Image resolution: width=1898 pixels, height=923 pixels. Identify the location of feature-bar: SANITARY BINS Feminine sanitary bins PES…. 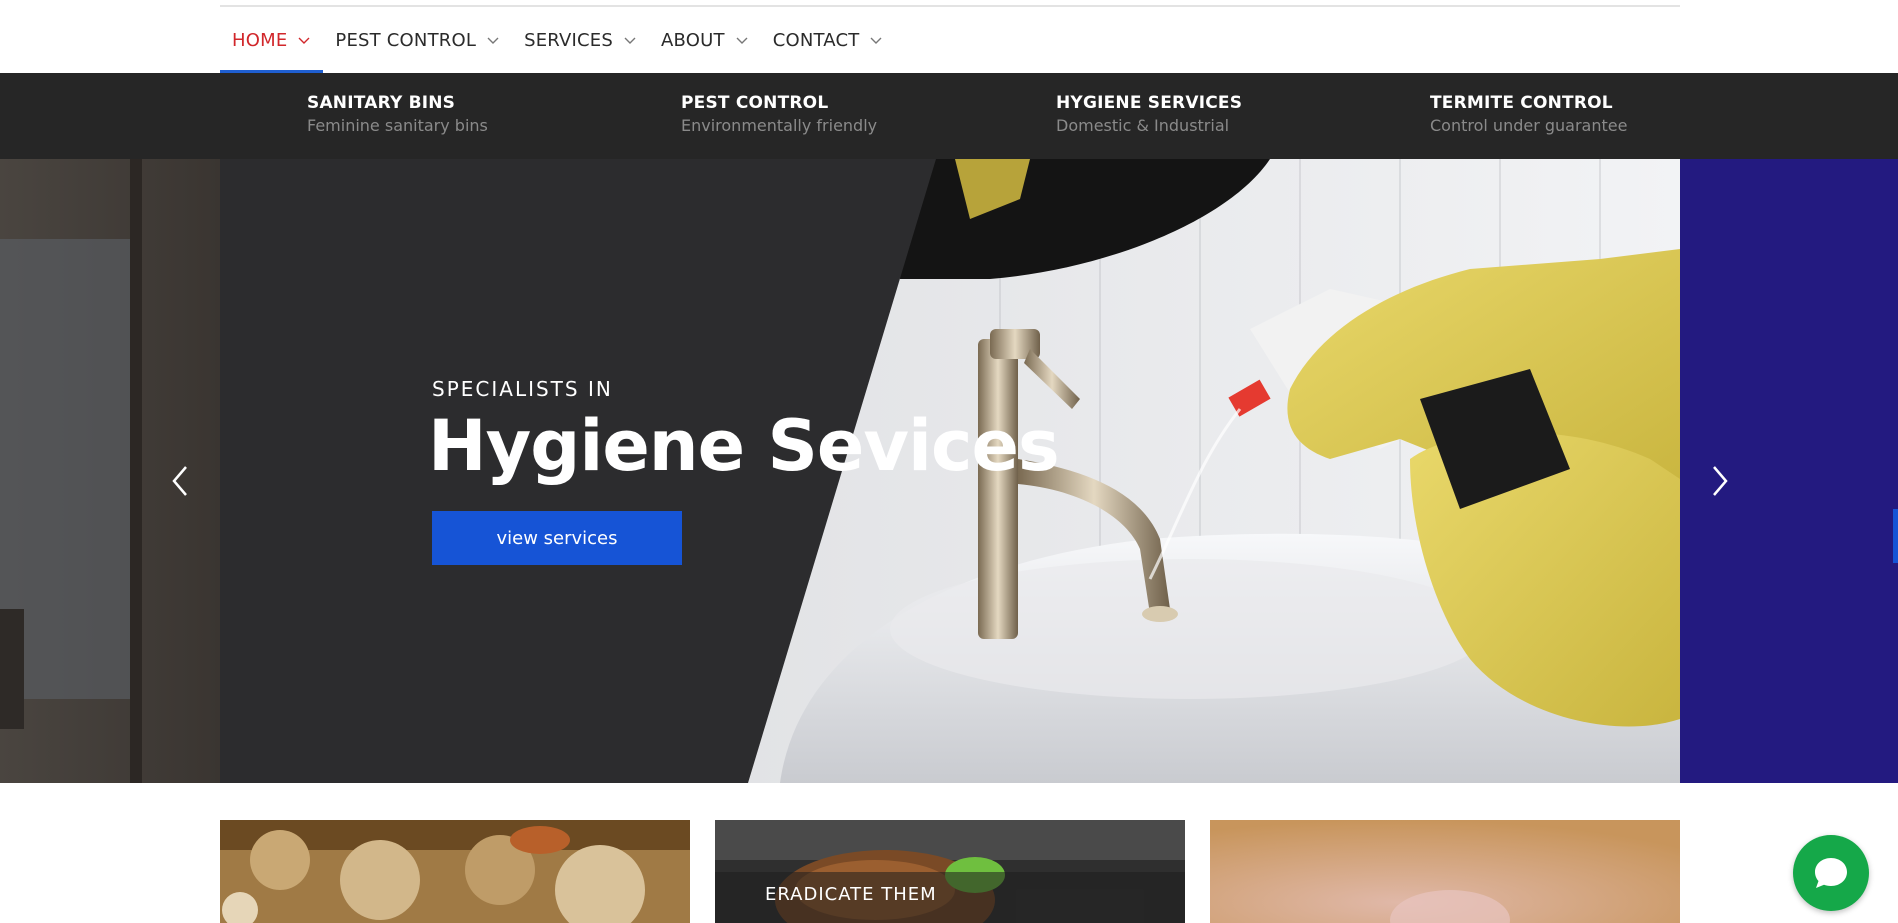
(949, 116).